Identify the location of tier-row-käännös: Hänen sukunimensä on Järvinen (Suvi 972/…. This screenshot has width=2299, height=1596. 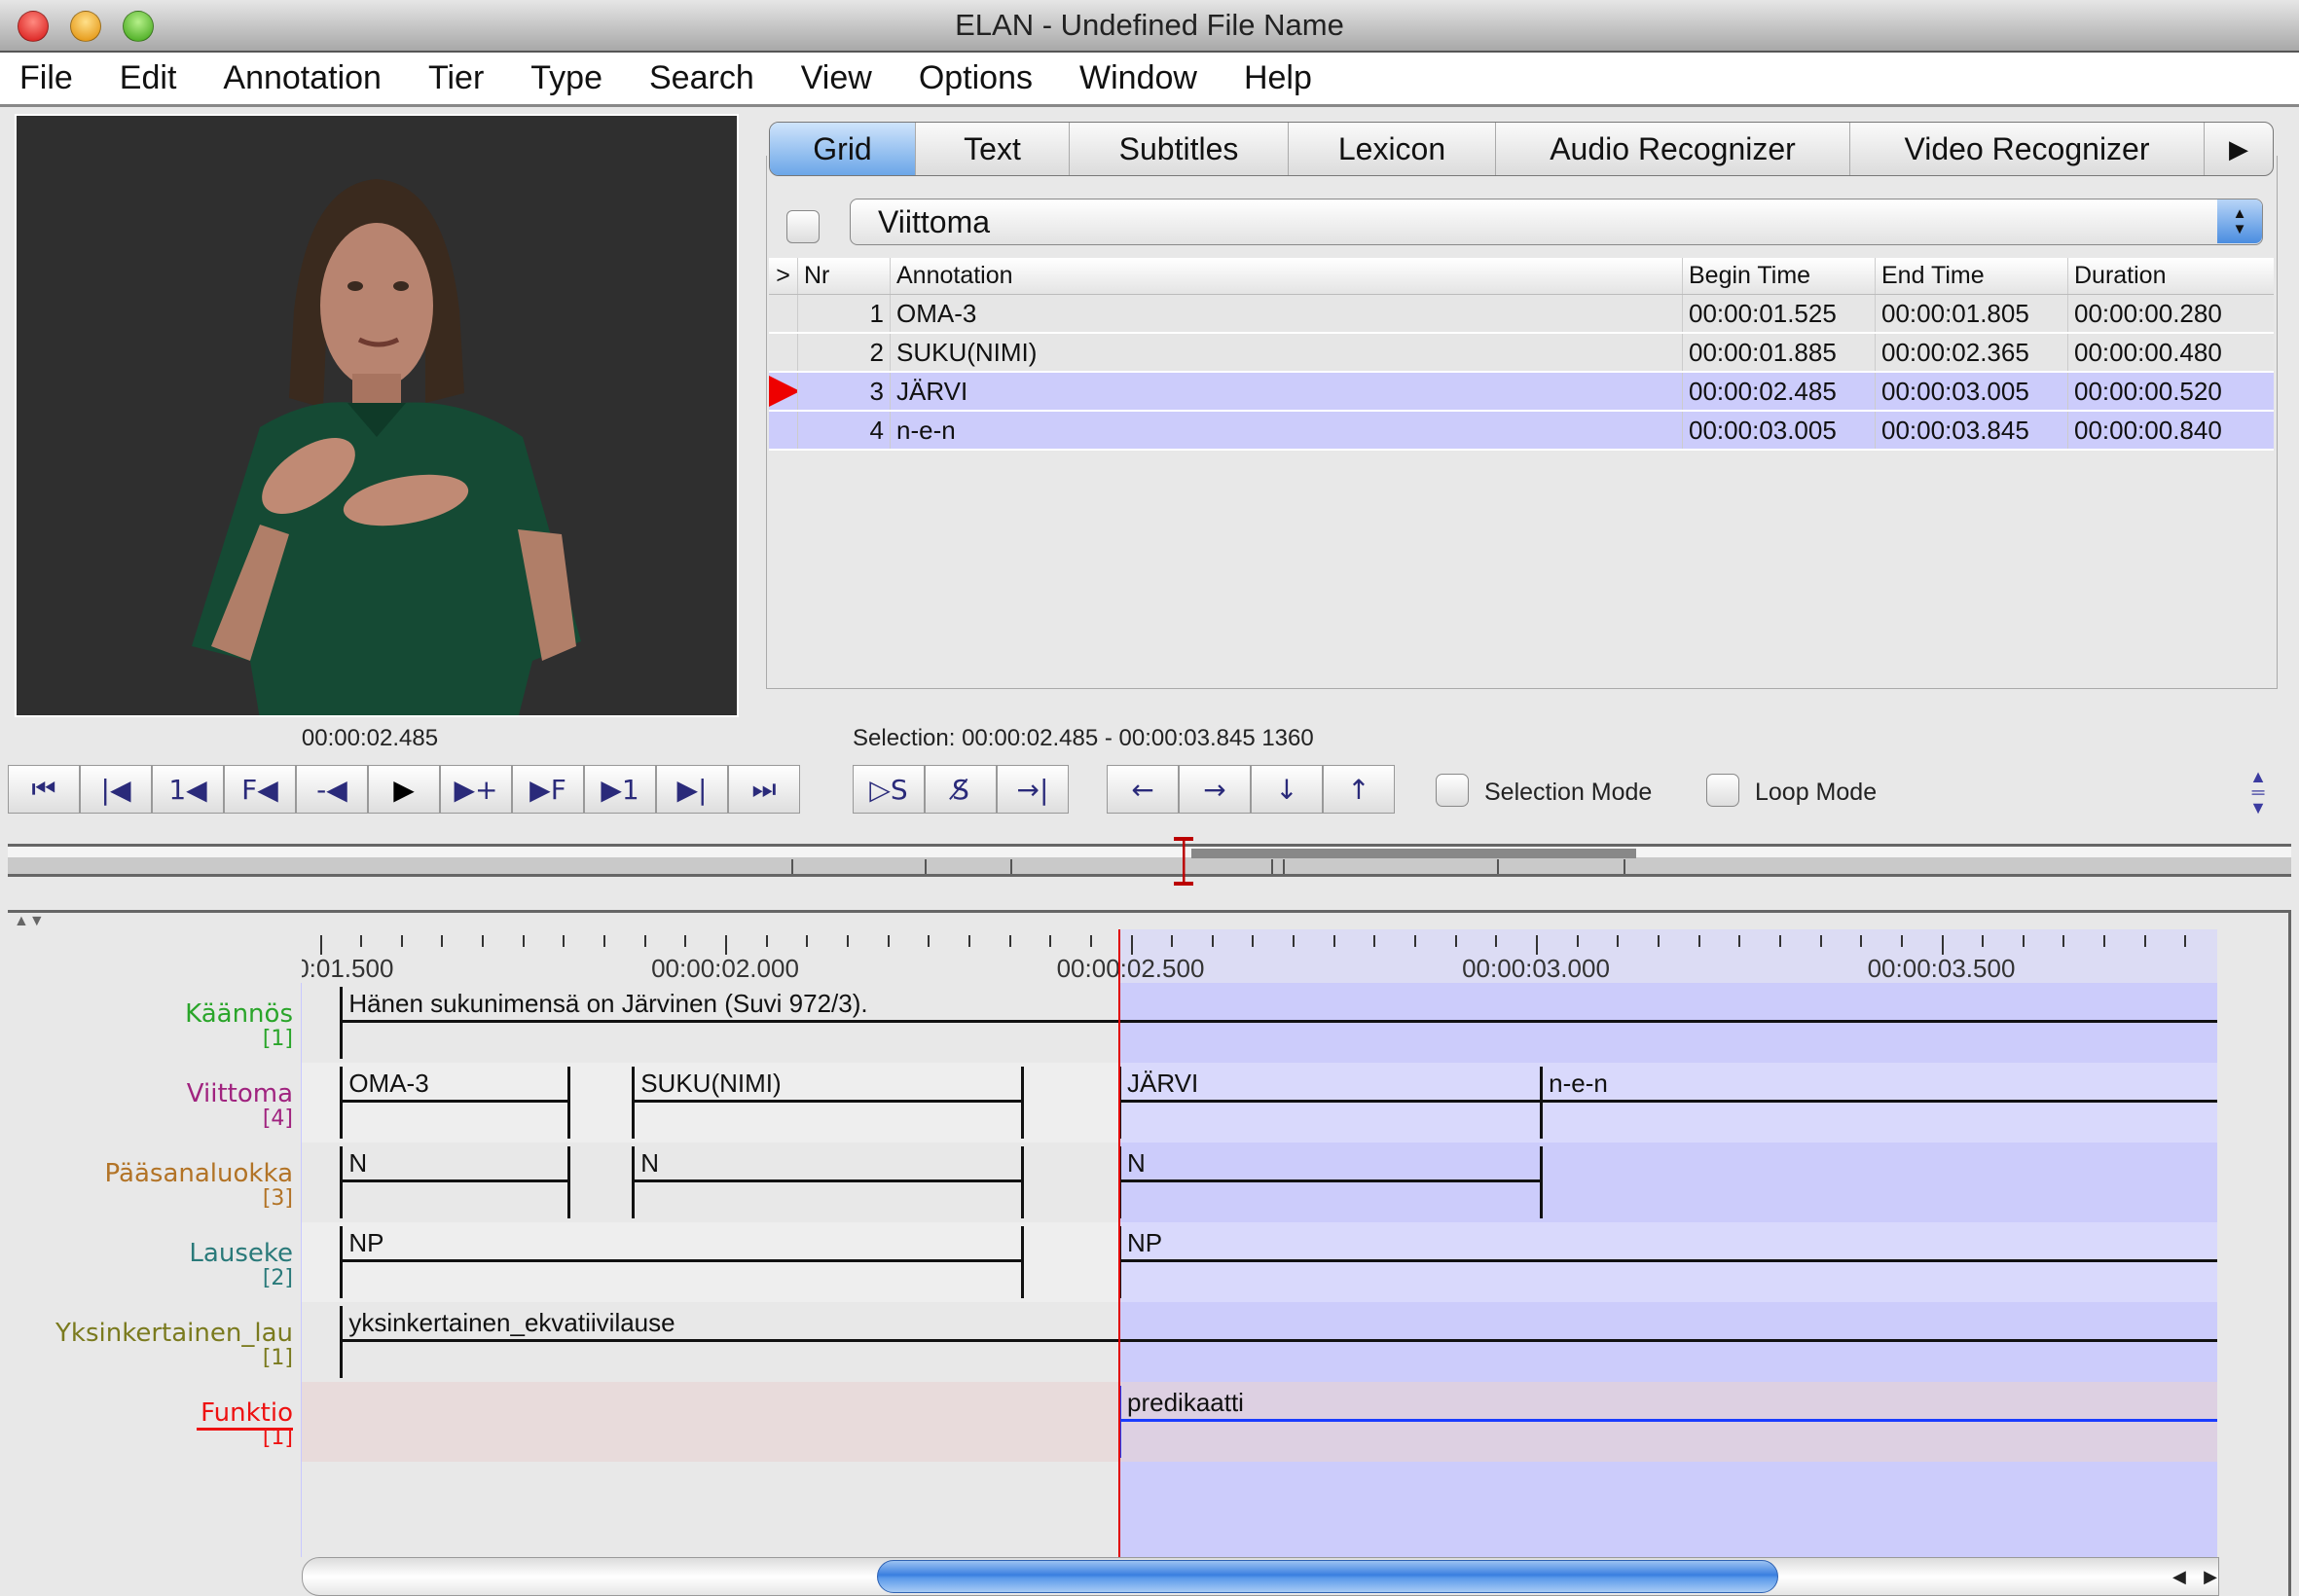
(1260, 1023).